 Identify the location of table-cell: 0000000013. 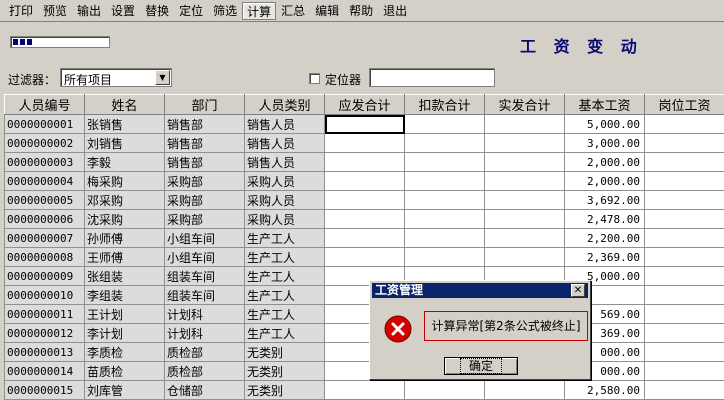
(44, 352).